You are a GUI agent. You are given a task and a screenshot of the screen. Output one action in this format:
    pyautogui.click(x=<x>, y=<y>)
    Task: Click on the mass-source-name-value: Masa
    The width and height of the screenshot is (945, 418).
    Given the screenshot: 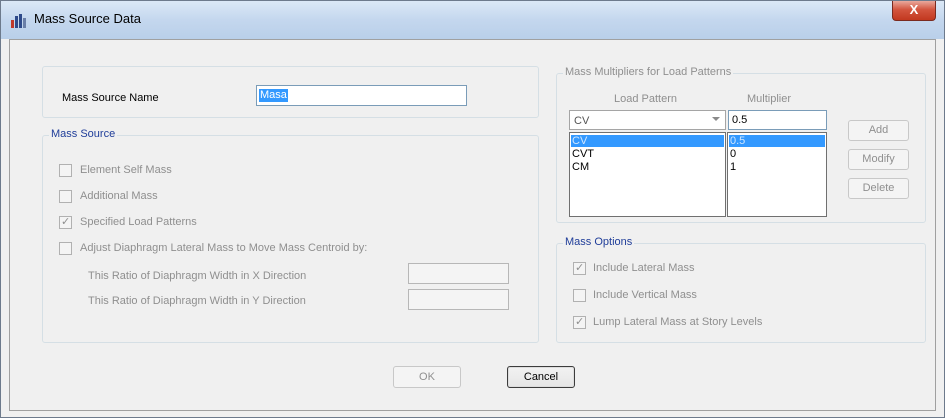 What is the action you would take?
    pyautogui.click(x=273, y=95)
    